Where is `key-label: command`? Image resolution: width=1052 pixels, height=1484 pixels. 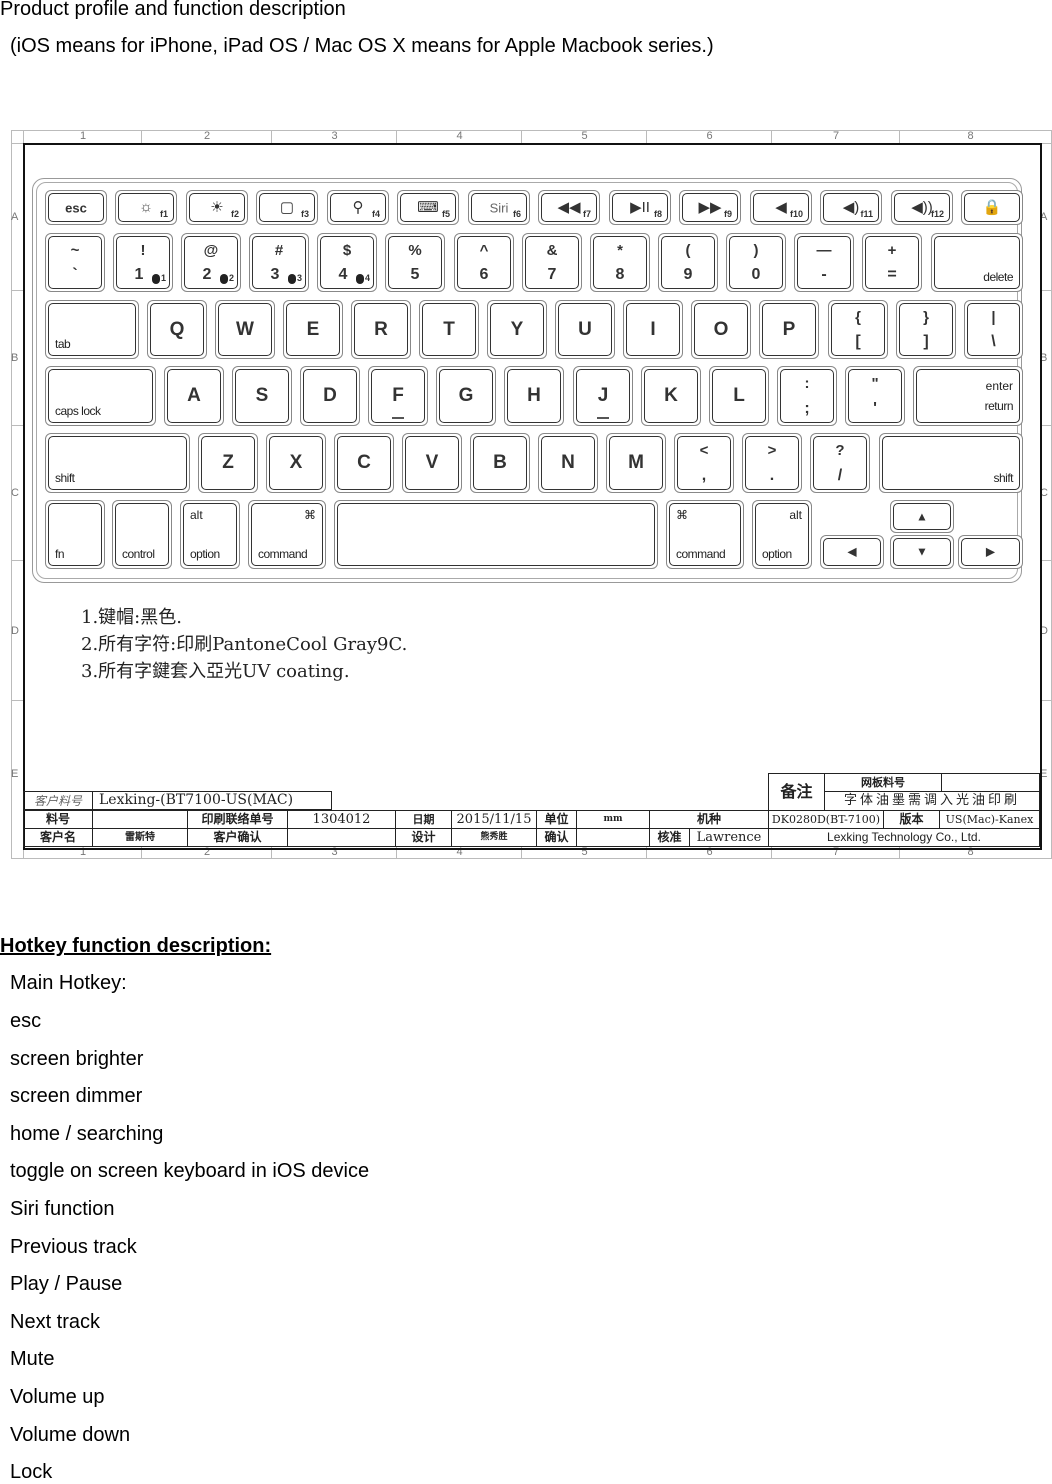
key-label: command is located at coordinates (283, 554).